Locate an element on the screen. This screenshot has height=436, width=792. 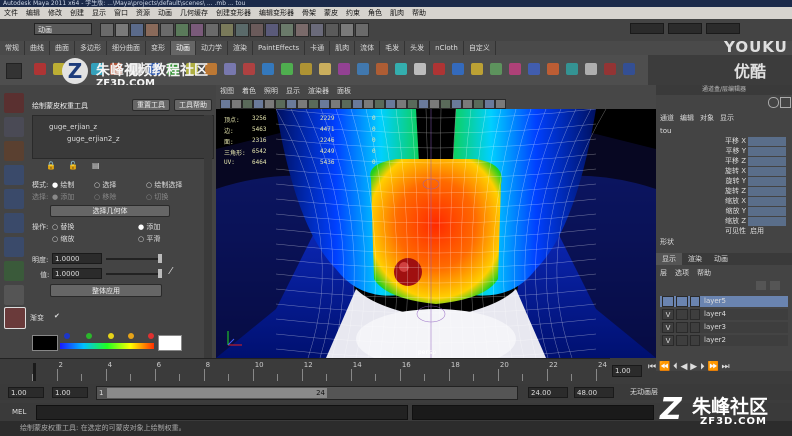
channel-label: 平移 Y is located at coordinates (726, 151).